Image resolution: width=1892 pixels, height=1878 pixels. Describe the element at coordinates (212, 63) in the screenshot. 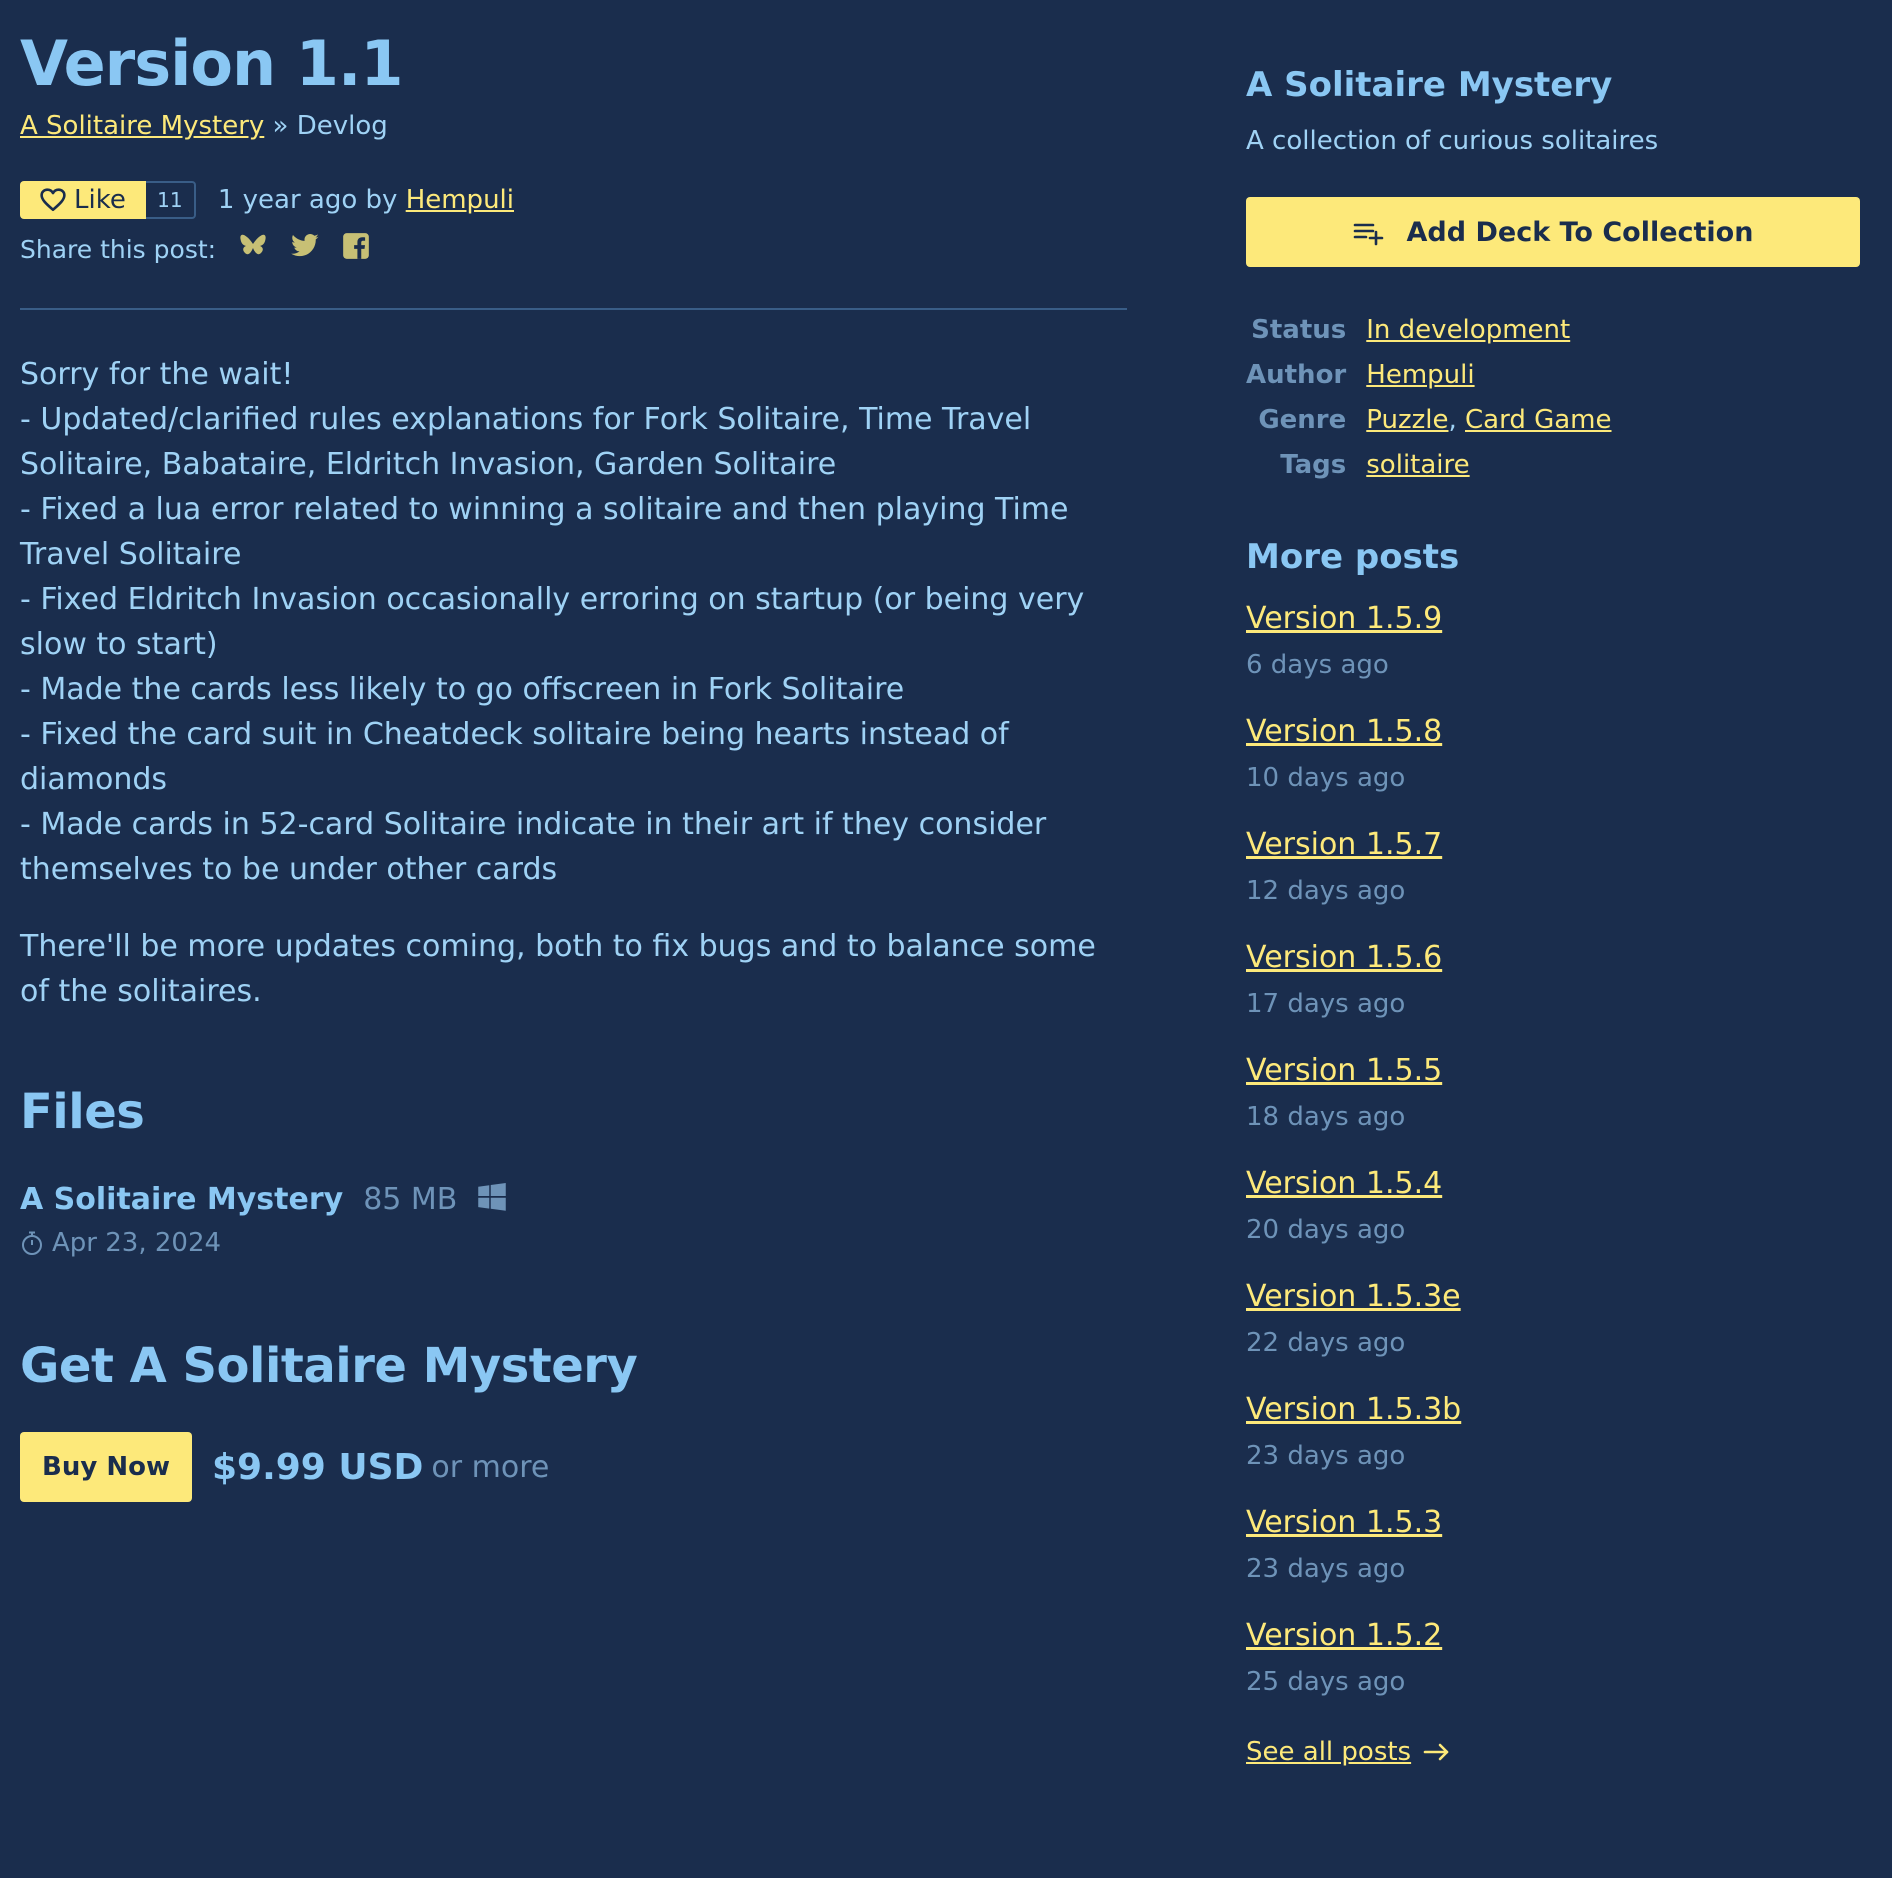

I see `post-title: Version 1.1` at that location.